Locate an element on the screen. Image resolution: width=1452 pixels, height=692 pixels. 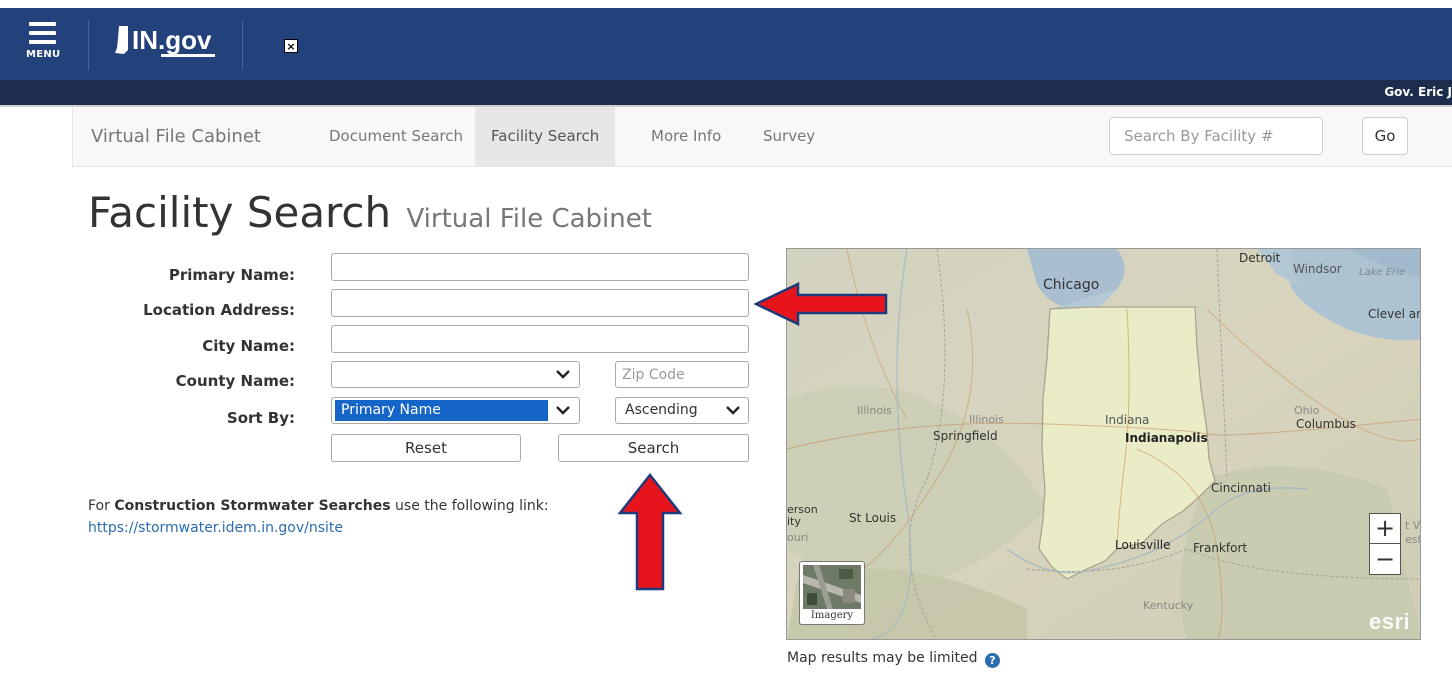
zoom-control: + − is located at coordinates (1385, 544).